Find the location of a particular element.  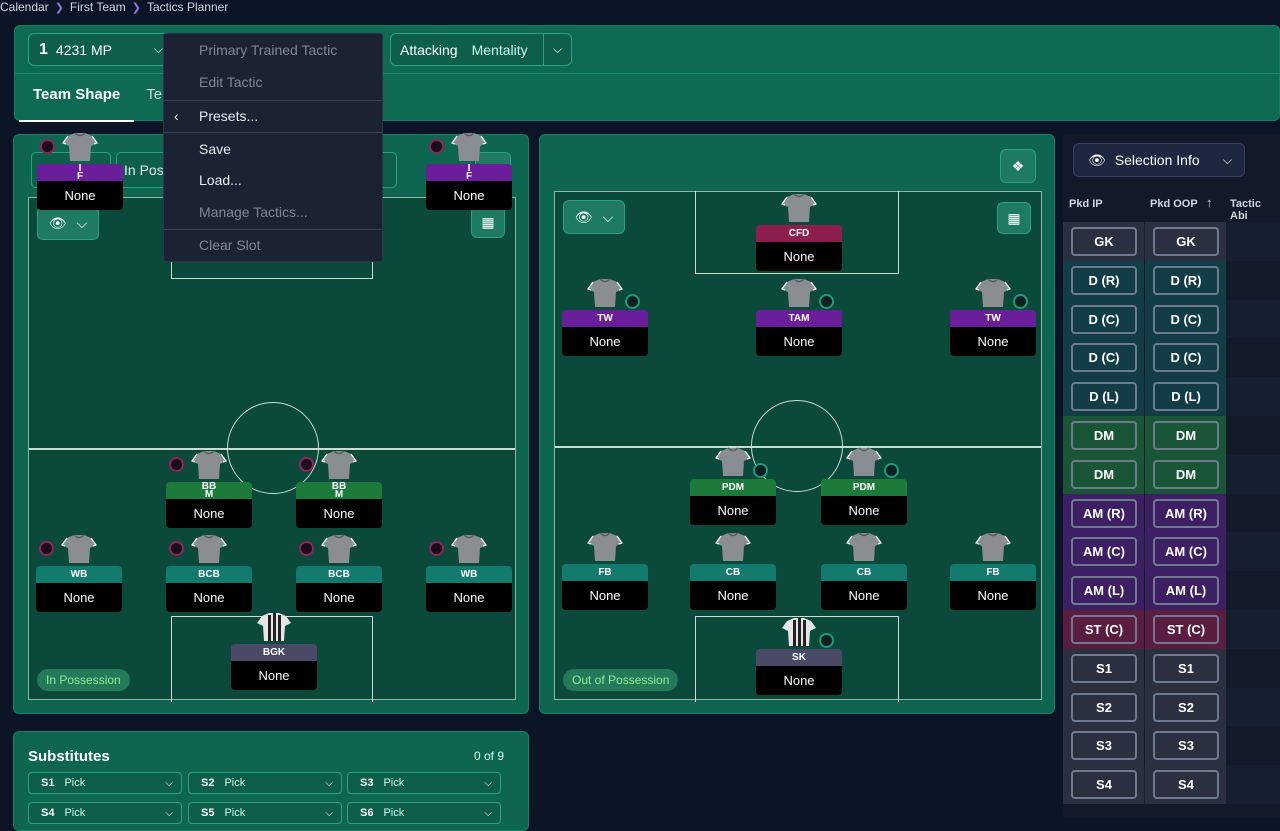

picked-in-possession-button: AM (L) is located at coordinates (1104, 591).